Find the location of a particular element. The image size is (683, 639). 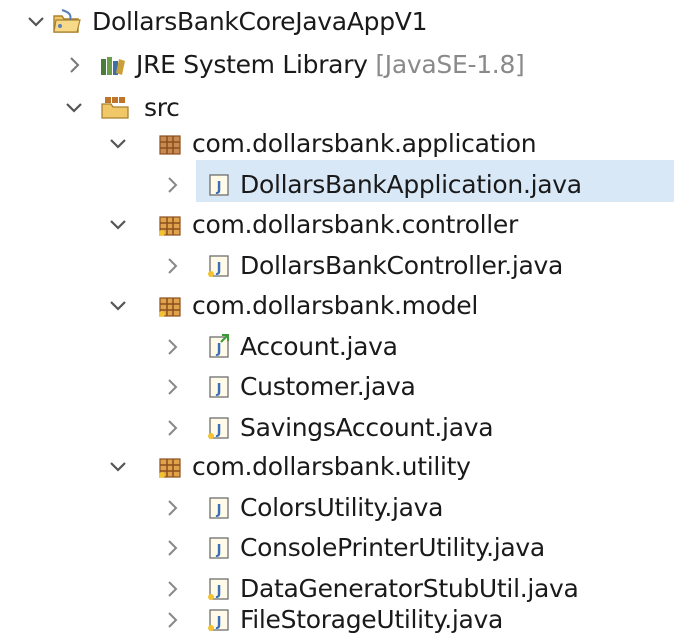

file-name: Account.java is located at coordinates (319, 346).